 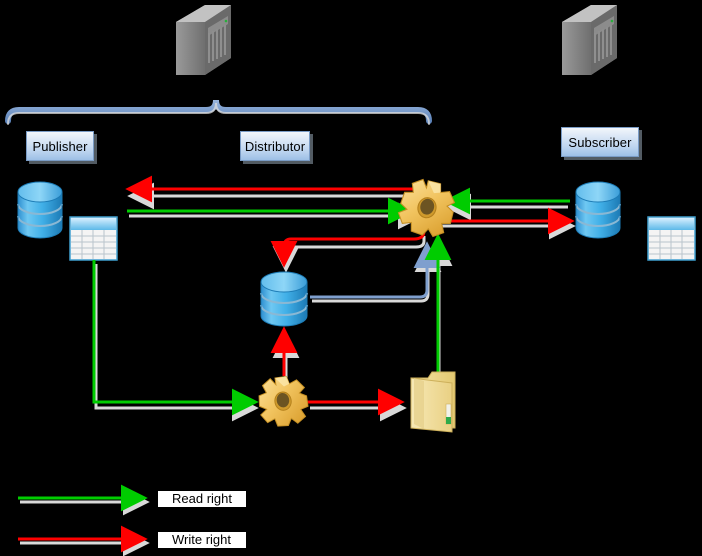 What do you see at coordinates (375, 270) in the screenshot?
I see `flow-distribution-db-to-dist-agent` at bounding box center [375, 270].